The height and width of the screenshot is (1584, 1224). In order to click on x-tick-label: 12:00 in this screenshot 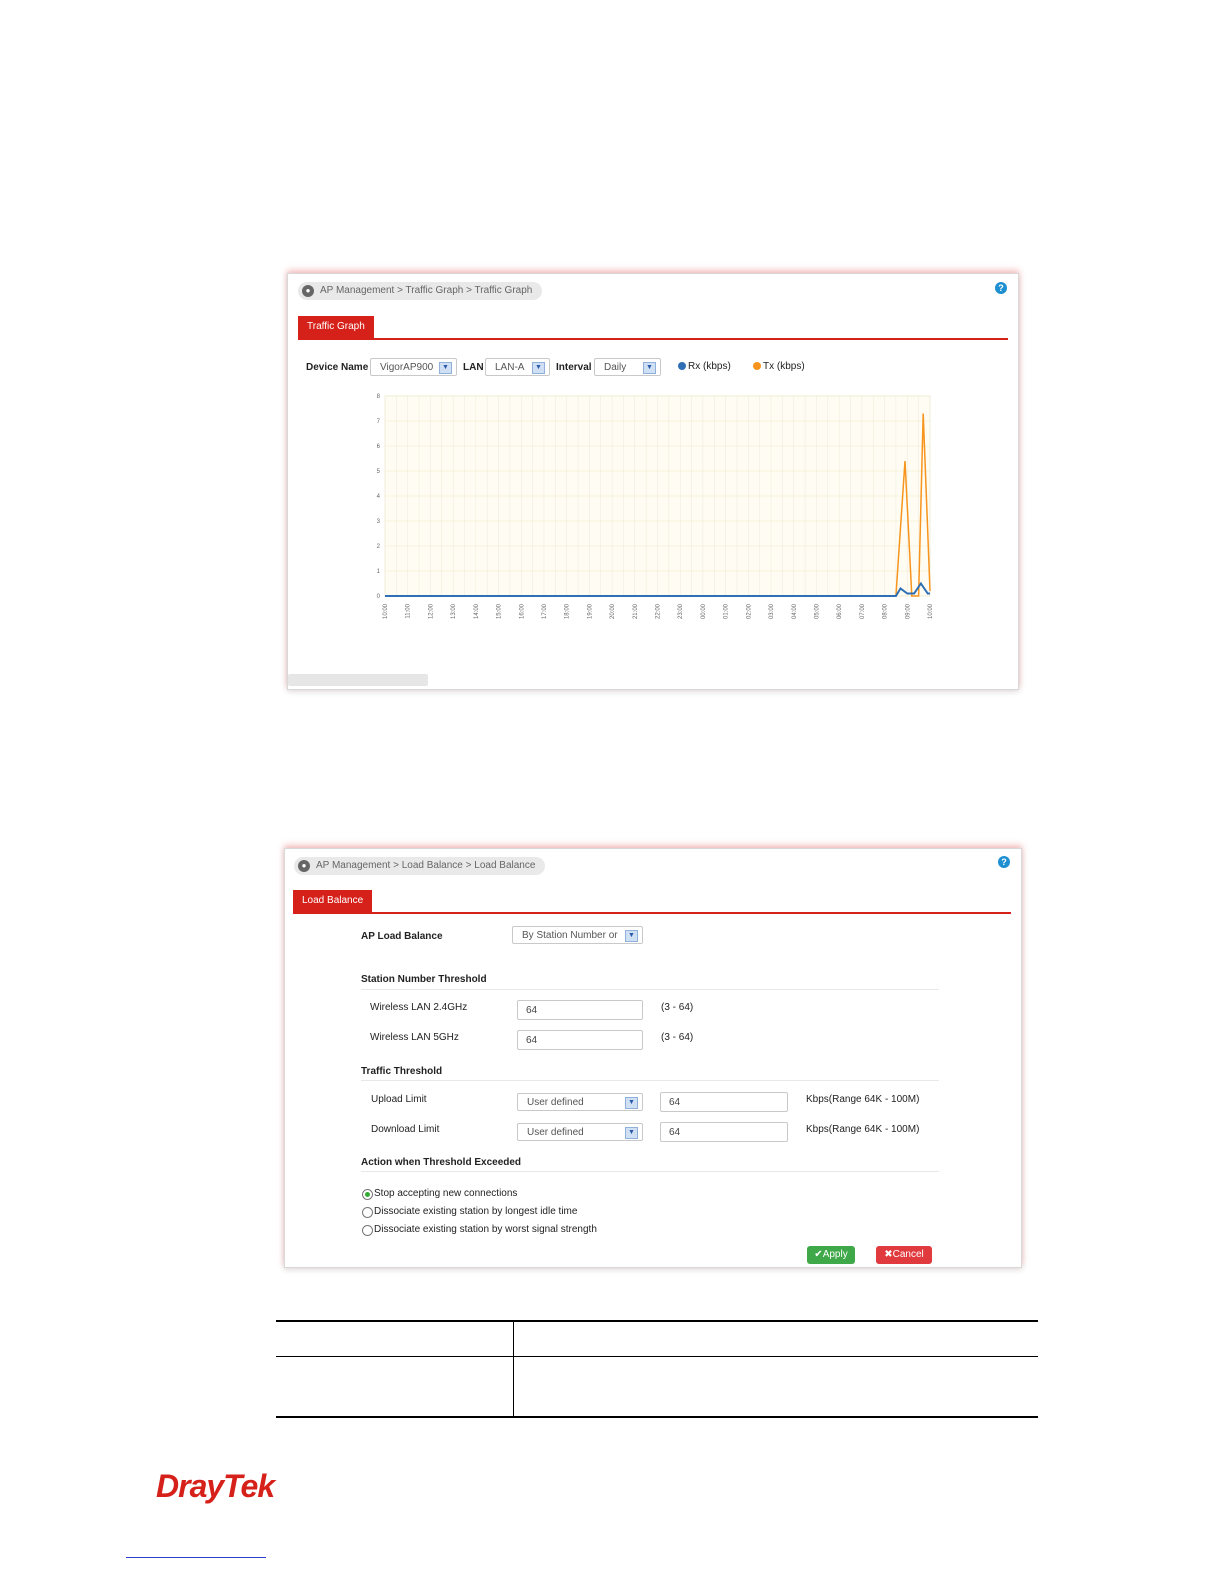, I will do `click(431, 611)`.